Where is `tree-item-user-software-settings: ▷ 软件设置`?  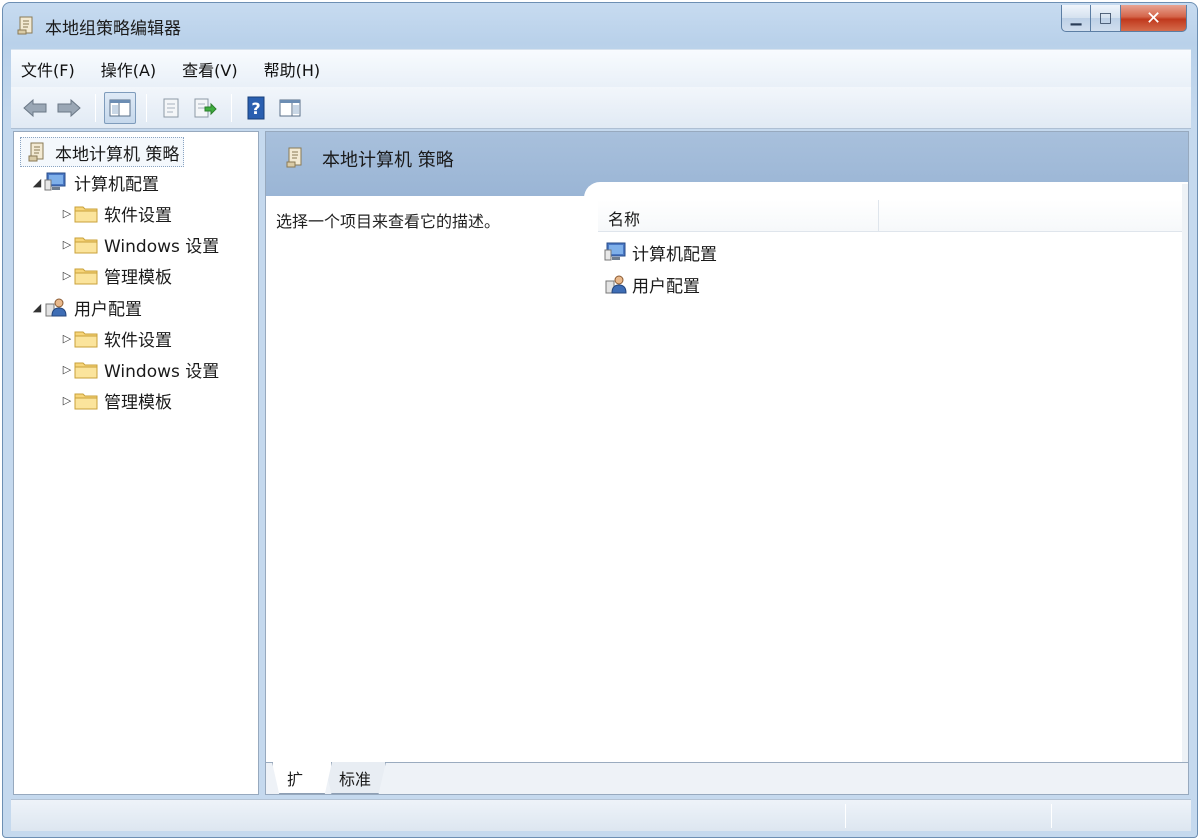
tree-item-user-software-settings: ▷ 软件设置 is located at coordinates (116, 338).